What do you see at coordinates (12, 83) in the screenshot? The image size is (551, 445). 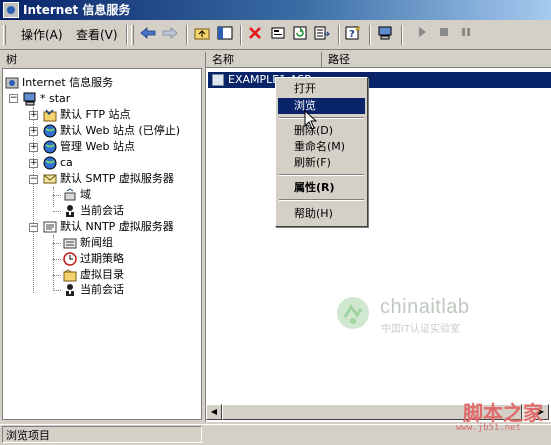 I see `iis-root-icon` at bounding box center [12, 83].